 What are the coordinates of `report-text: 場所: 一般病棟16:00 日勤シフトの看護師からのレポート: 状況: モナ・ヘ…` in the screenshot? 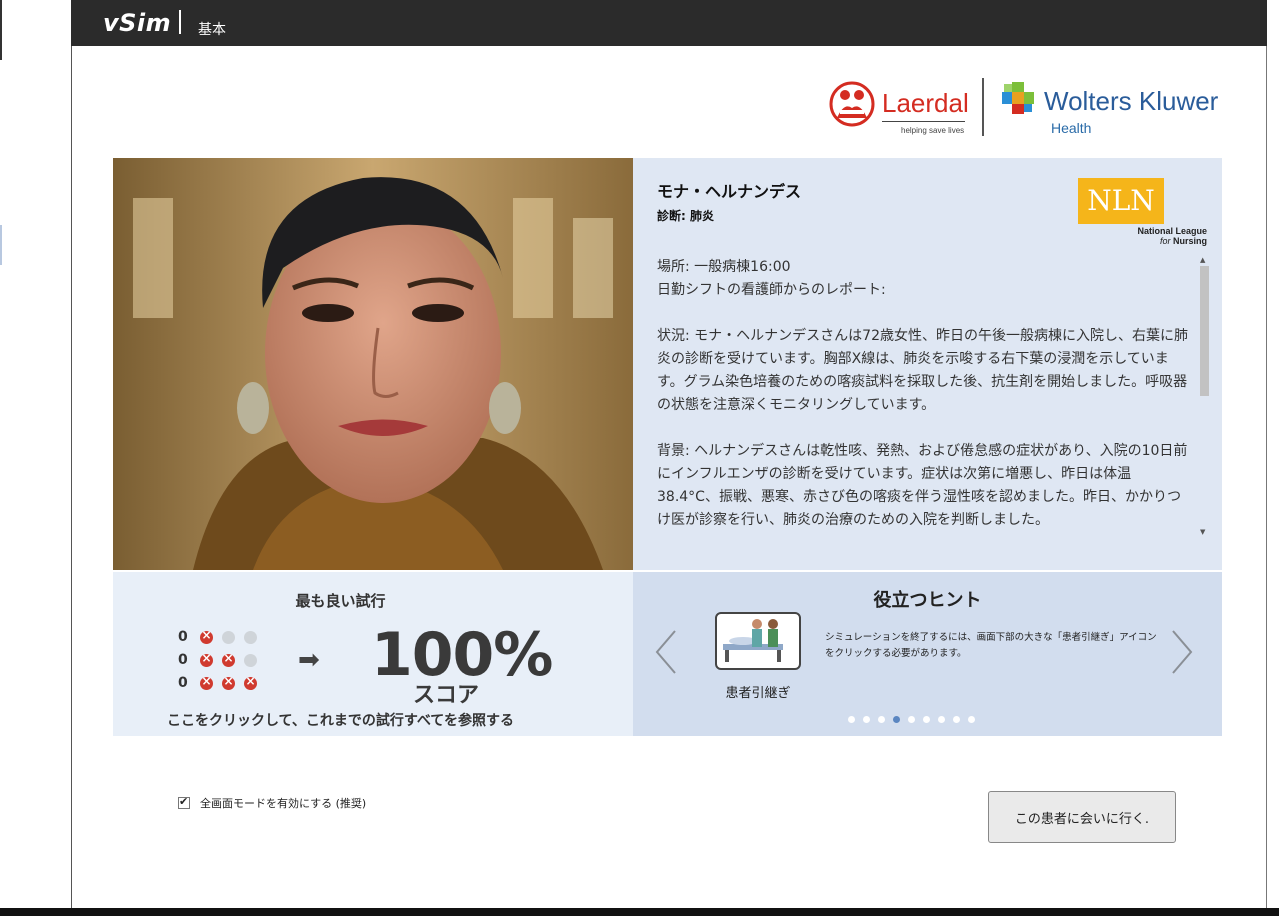 It's located at (925, 399).